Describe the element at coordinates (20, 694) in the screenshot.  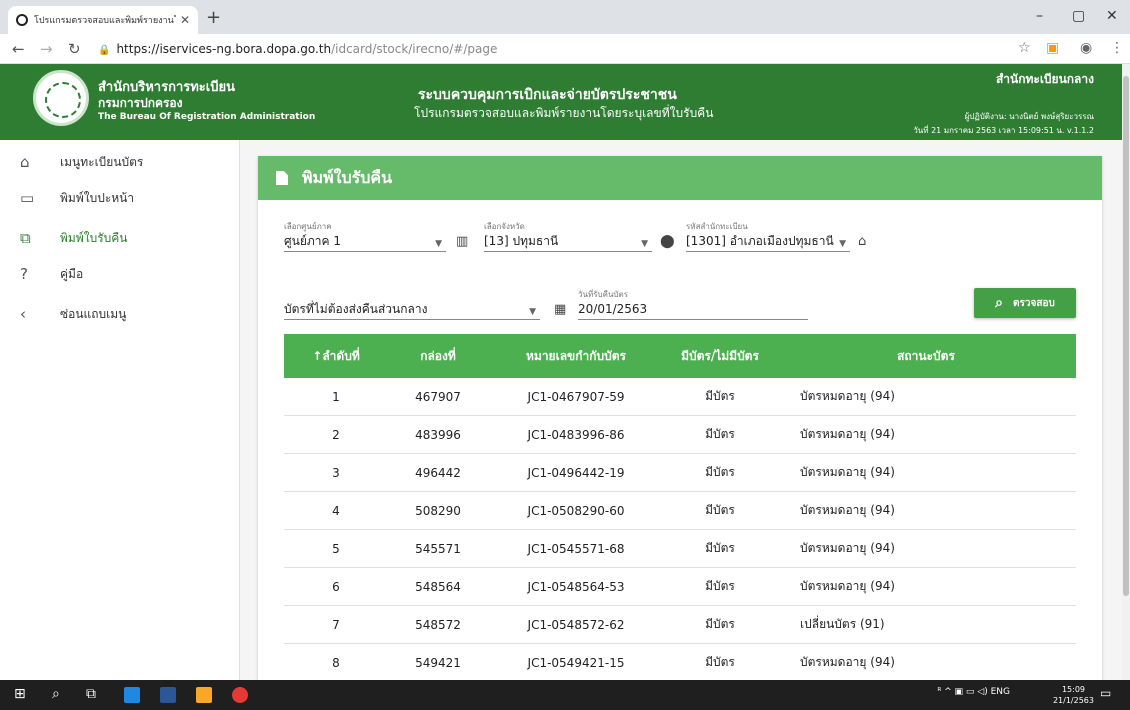
I see `windows-start-icon: ⊞` at that location.